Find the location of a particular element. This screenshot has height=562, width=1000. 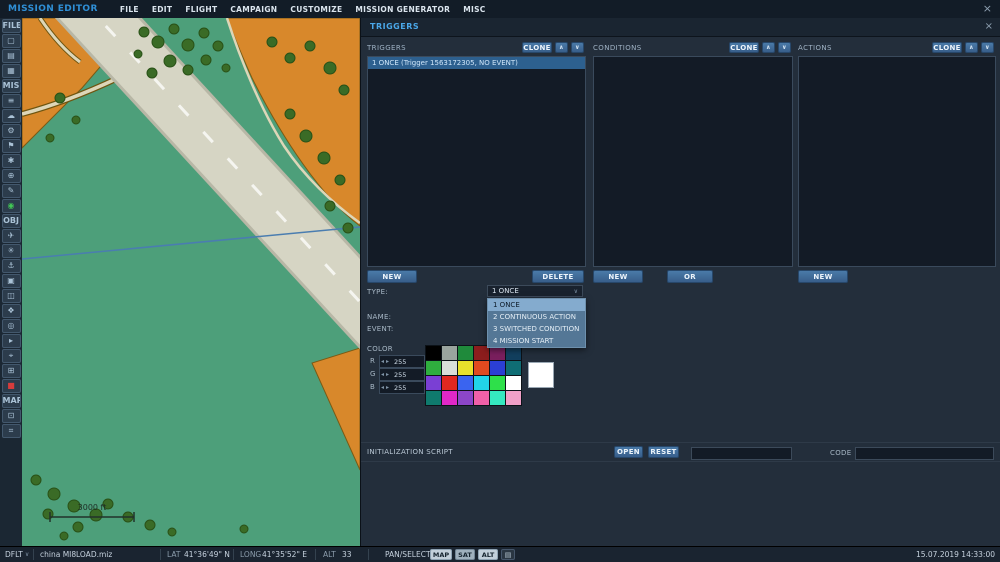

conditions-list is located at coordinates (693, 161).